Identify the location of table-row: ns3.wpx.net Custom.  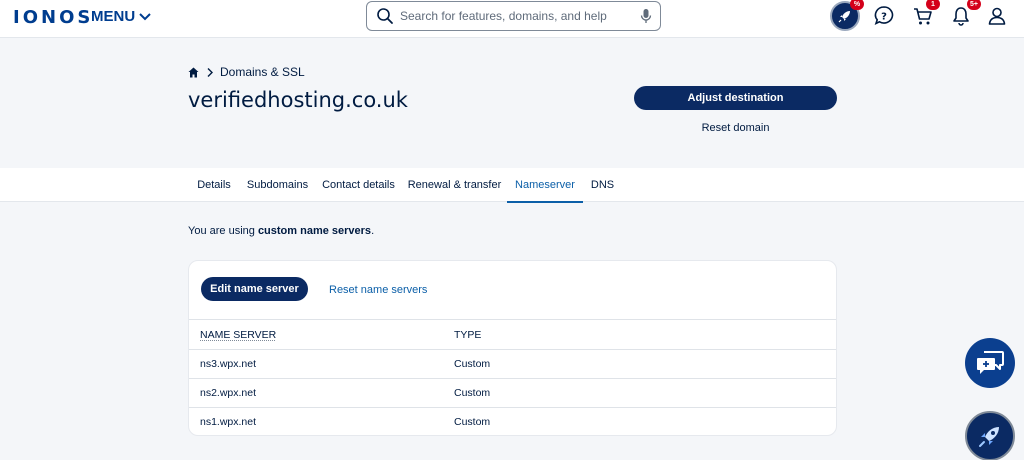
(512, 363).